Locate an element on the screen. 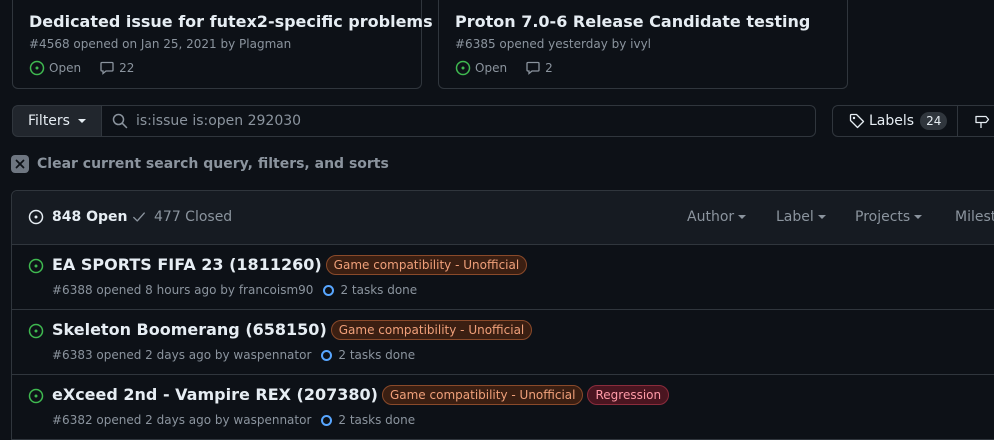  closed-count: 477 Closed is located at coordinates (193, 217).